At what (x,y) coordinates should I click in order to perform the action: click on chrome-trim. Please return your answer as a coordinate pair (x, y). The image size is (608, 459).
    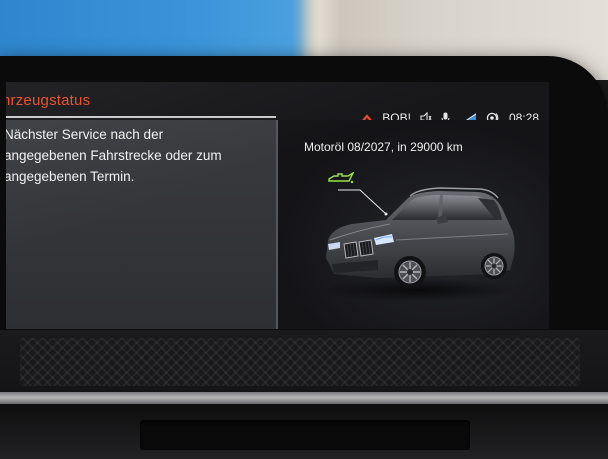
    Looking at the image, I should click on (304, 398).